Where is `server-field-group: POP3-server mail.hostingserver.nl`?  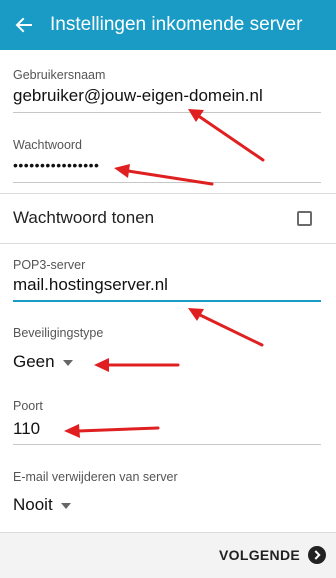 server-field-group: POP3-server mail.hostingserver.nl is located at coordinates (167, 278).